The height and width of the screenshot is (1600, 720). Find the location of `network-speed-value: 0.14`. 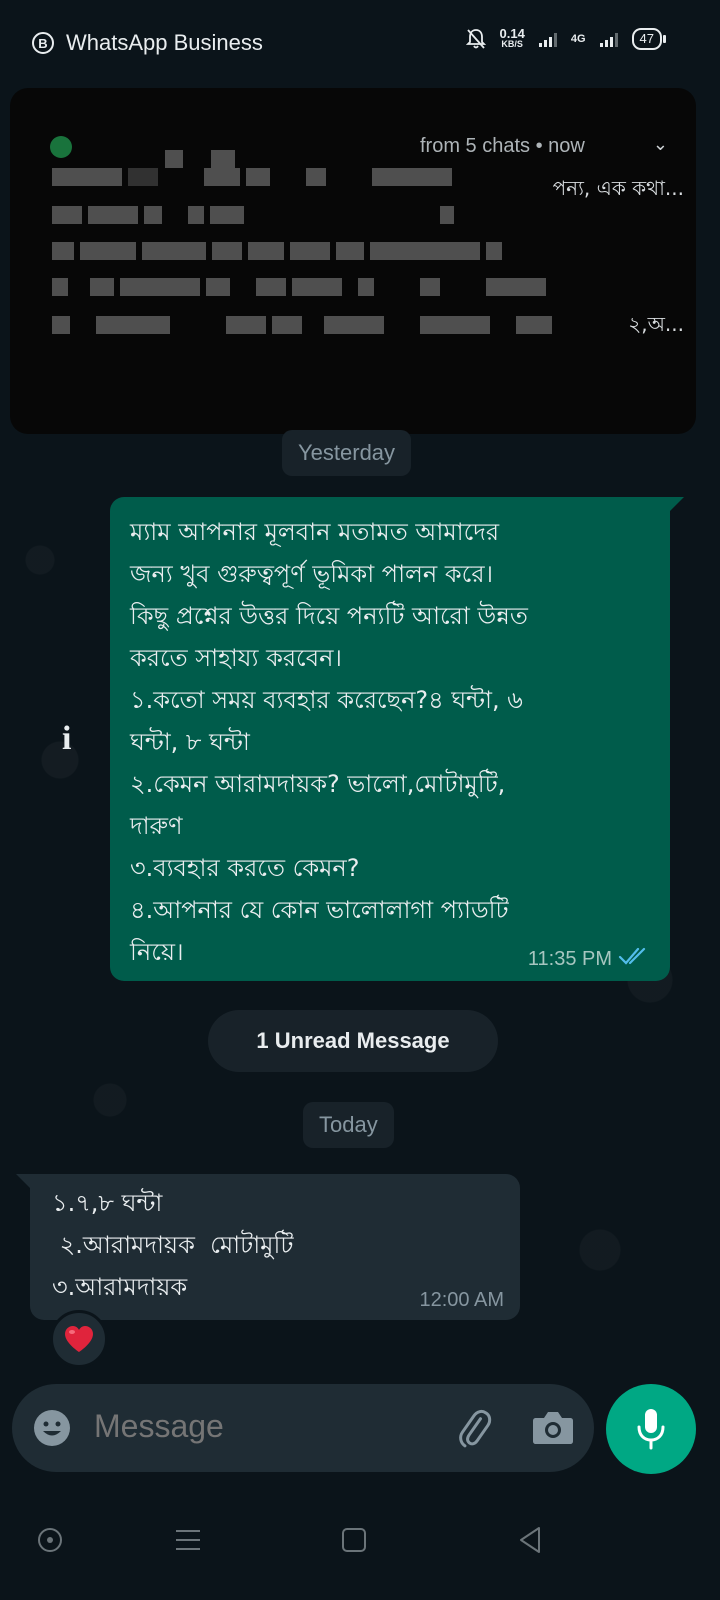

network-speed-value: 0.14 is located at coordinates (512, 33).